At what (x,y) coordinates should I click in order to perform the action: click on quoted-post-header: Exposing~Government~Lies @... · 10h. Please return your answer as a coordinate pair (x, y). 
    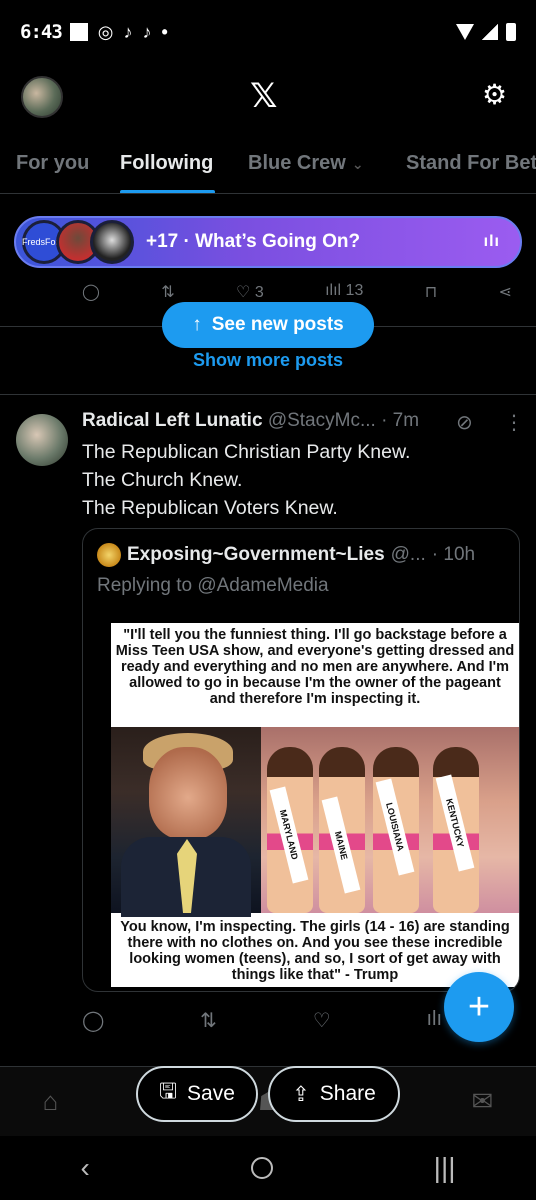
    Looking at the image, I should click on (302, 555).